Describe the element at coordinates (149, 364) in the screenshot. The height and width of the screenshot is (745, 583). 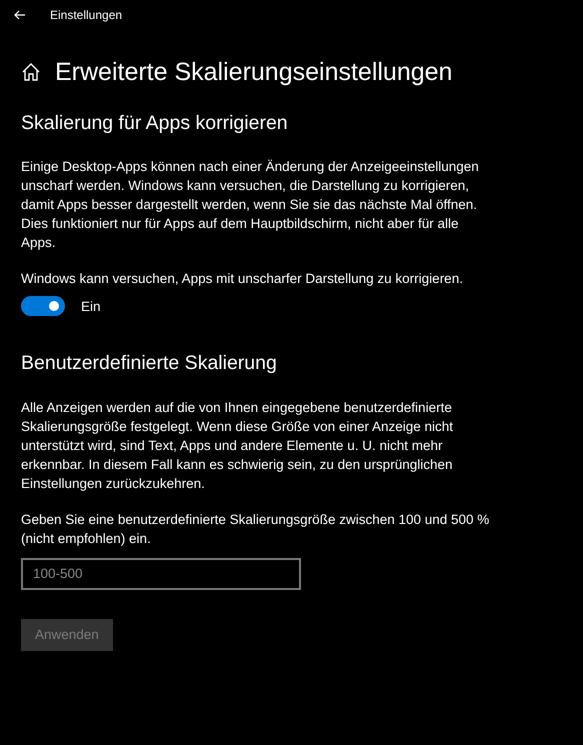
I see `section-heading: Benutzerdefinierte Skalierung` at that location.